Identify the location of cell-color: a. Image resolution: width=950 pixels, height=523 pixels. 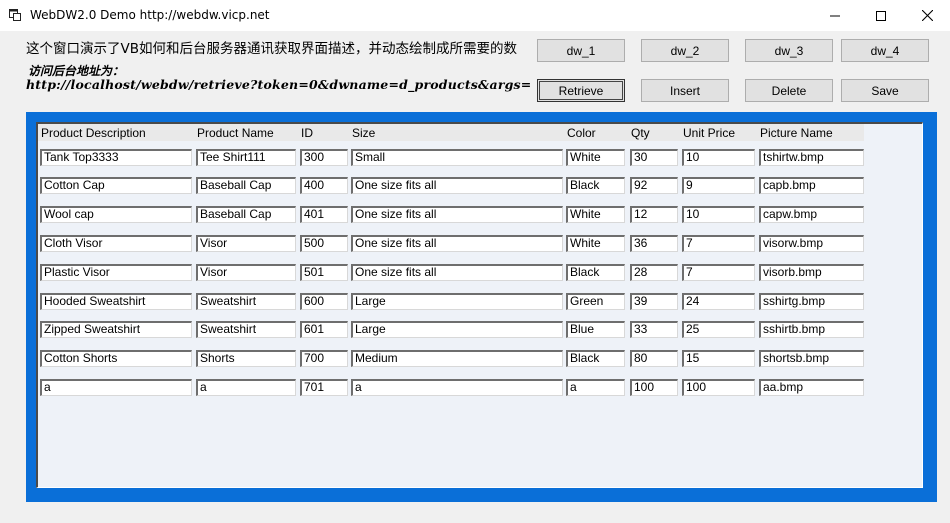
(595, 387).